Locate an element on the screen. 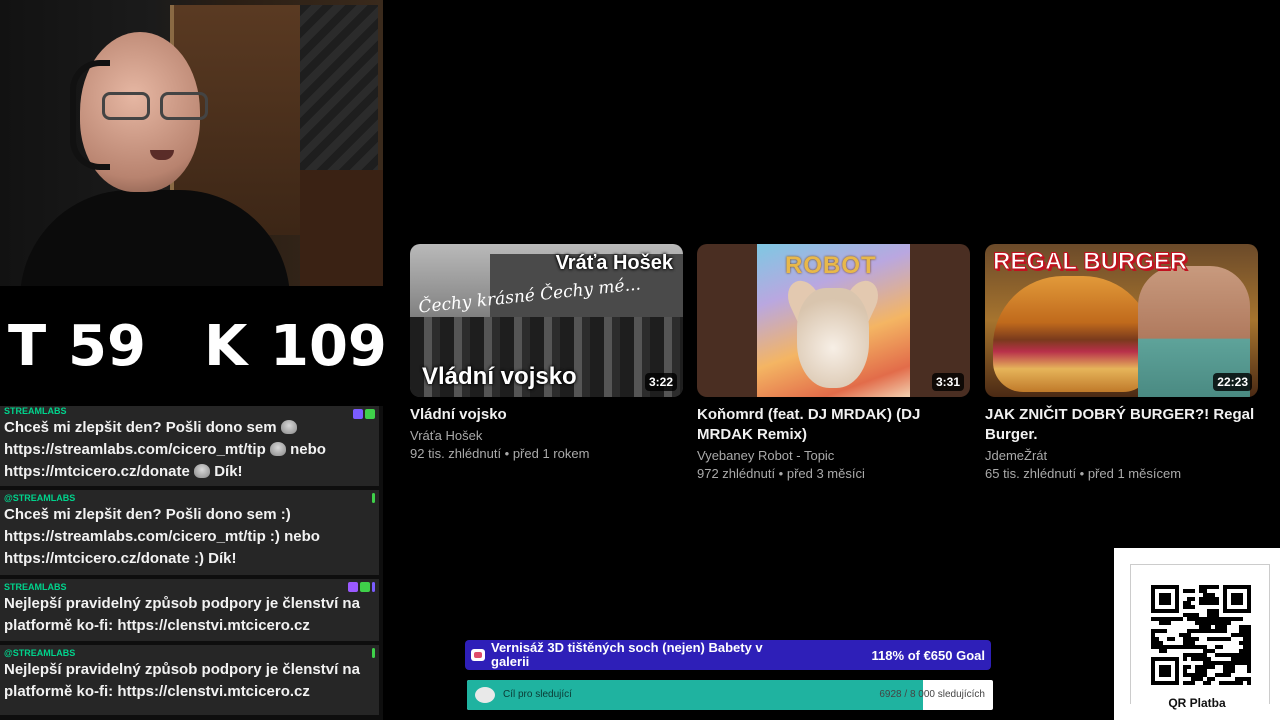  qr-payment-panel: QR Platba is located at coordinates (1197, 634).